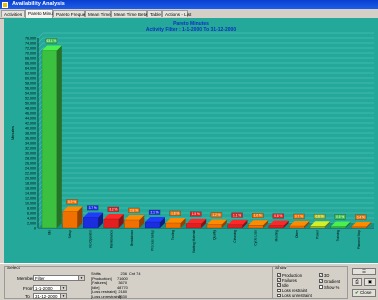  Describe the element at coordinates (30, 173) in the screenshot. I see `y-tick-label: 22,000` at that location.